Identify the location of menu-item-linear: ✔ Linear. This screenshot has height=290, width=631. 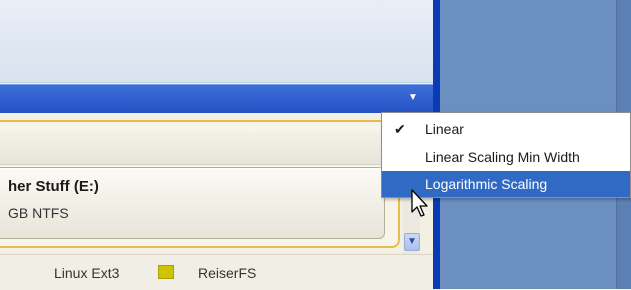
(506, 129).